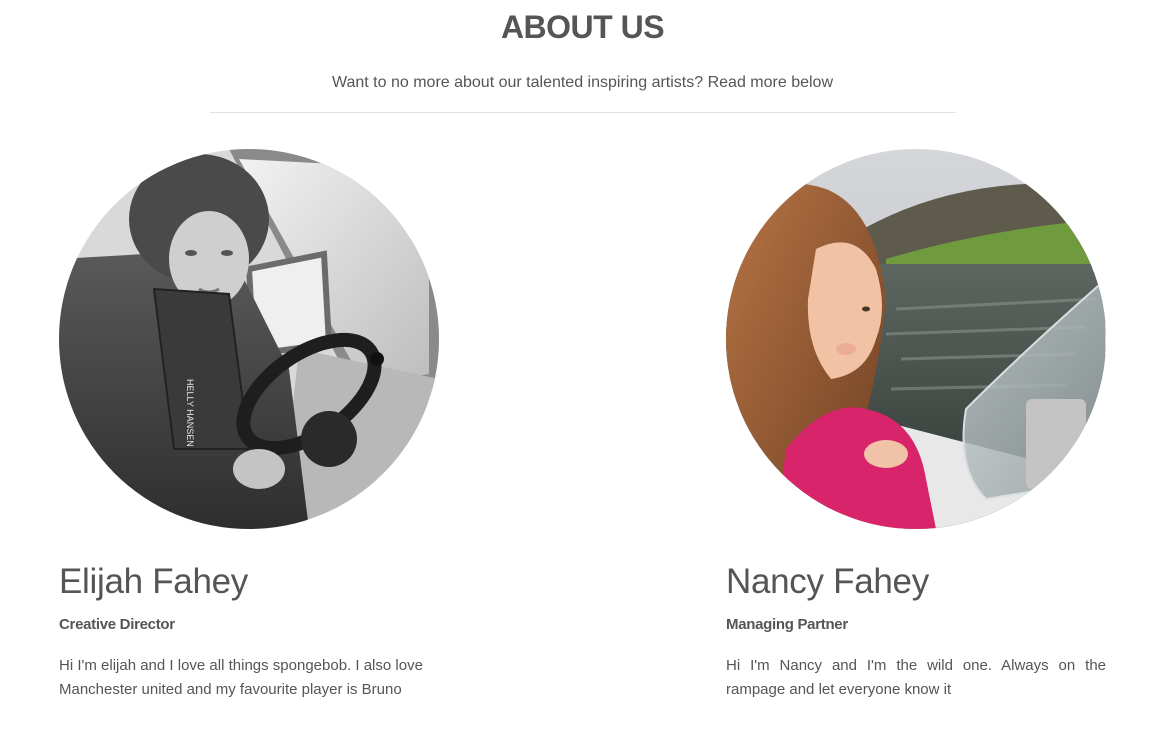 This screenshot has width=1175, height=745. What do you see at coordinates (190, 413) in the screenshot?
I see `vest-brand-text: HELLY HANSEN` at bounding box center [190, 413].